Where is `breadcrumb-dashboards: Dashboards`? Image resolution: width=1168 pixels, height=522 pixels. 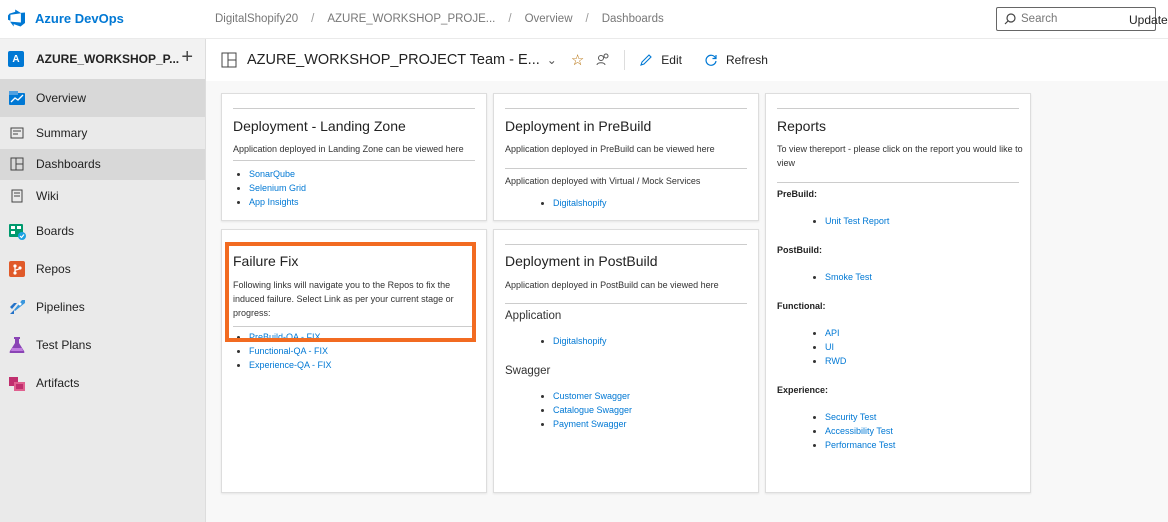
breadcrumb-dashboards: Dashboards is located at coordinates (633, 19).